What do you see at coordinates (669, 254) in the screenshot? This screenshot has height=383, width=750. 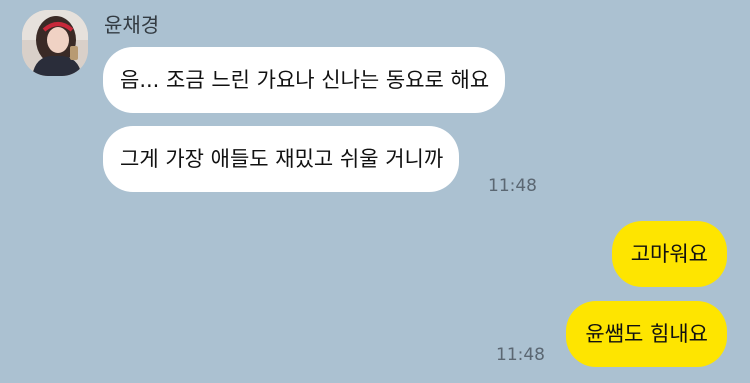 I see `message-bubble-outgoing-1: 고마워요` at bounding box center [669, 254].